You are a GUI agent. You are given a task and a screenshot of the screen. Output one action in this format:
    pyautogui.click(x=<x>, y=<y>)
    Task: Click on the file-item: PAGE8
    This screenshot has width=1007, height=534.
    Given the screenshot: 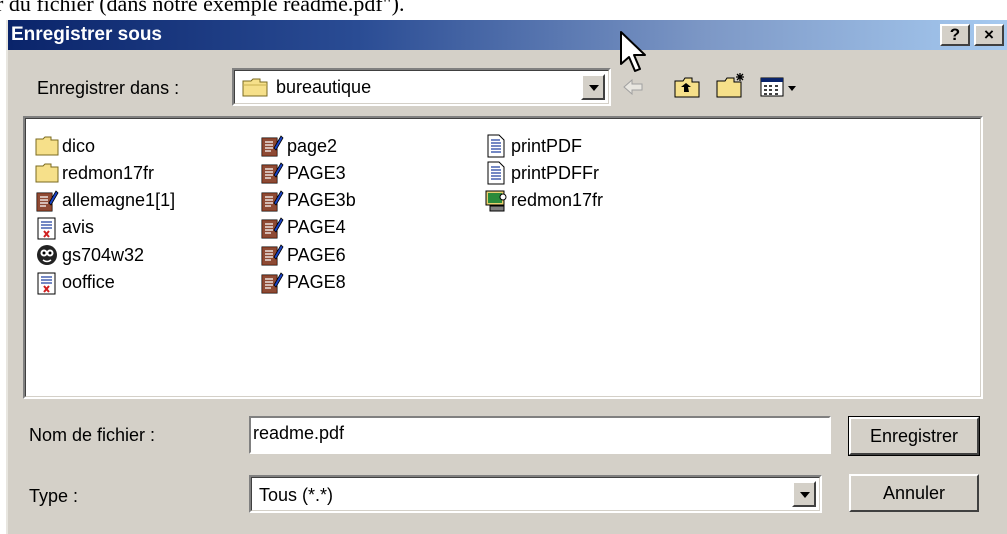 What is the action you would take?
    pyautogui.click(x=303, y=283)
    